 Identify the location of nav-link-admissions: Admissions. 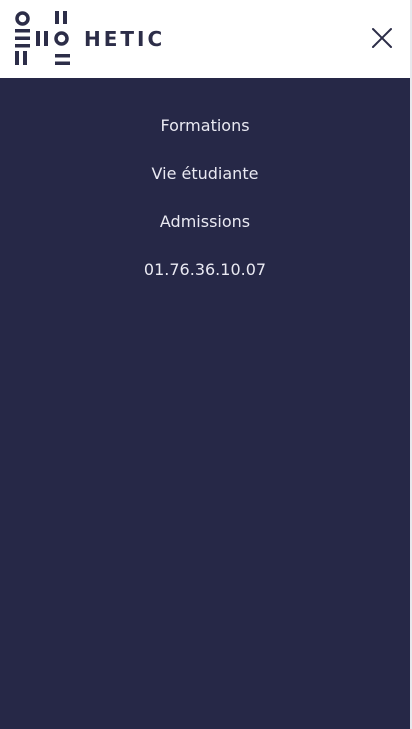
(205, 222).